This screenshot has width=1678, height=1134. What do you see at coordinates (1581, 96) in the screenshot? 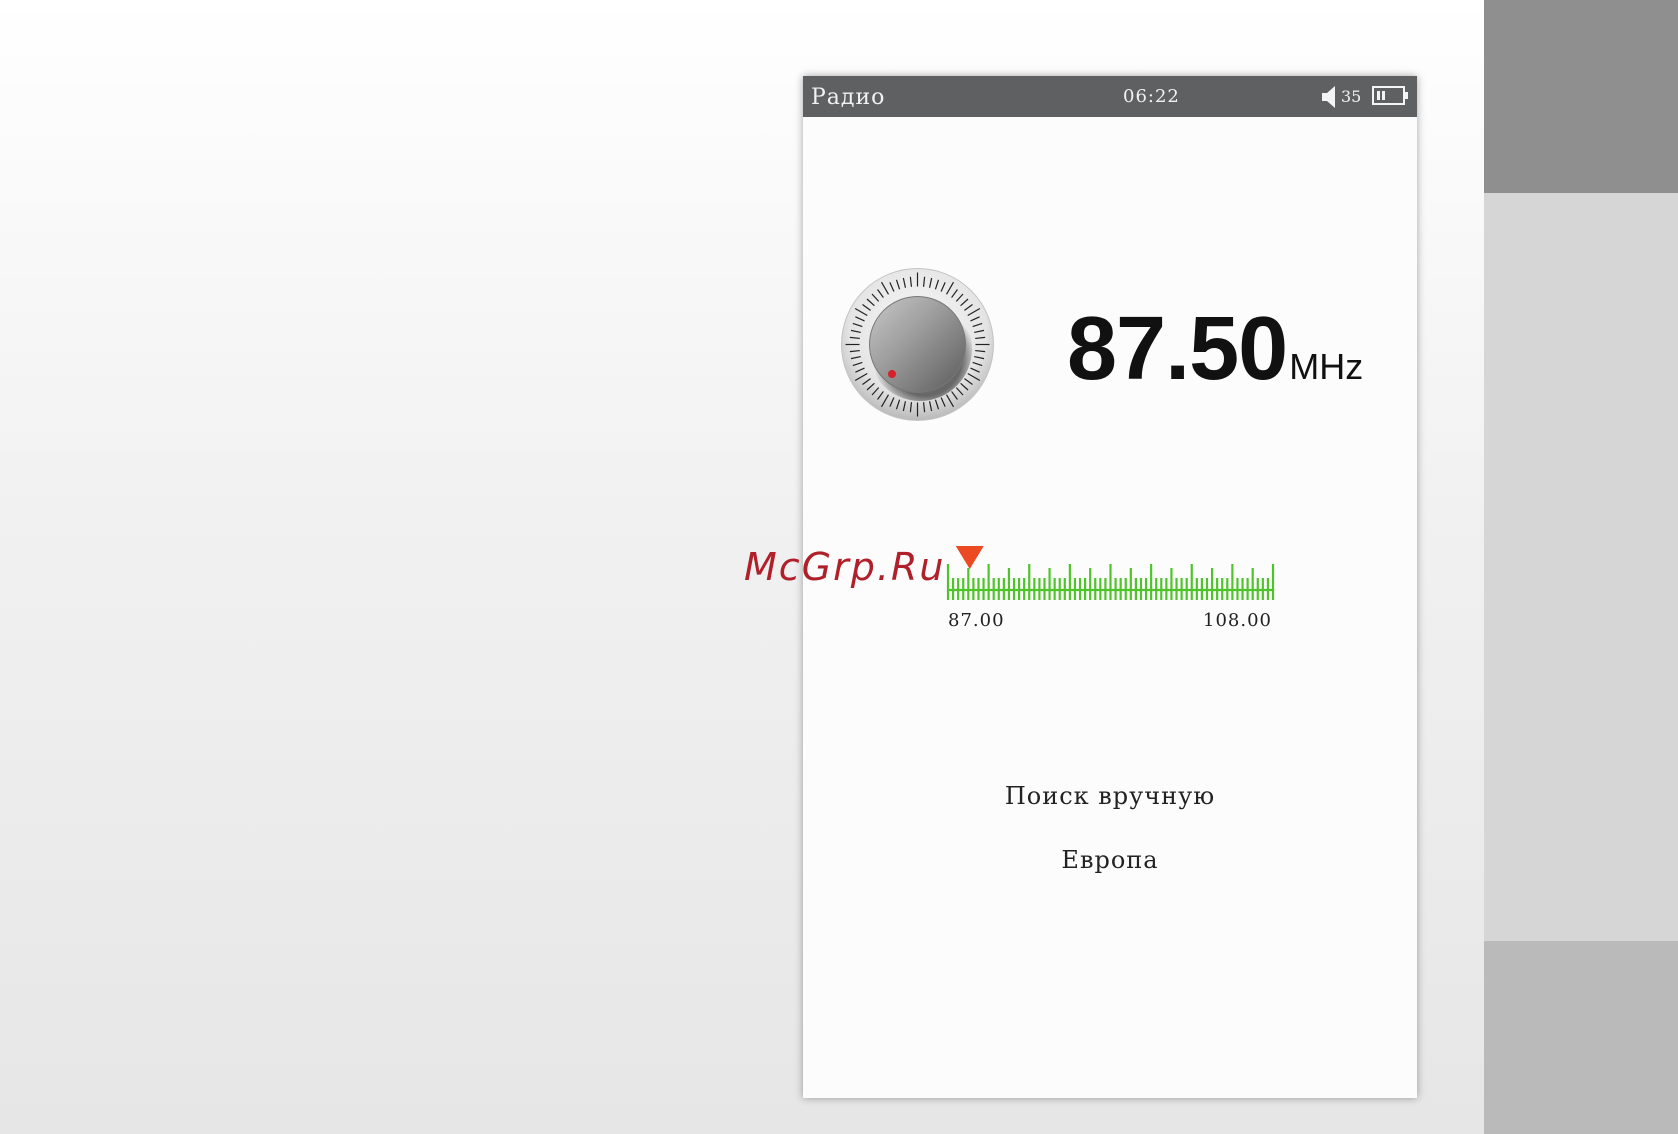
I see `side-panel-top` at bounding box center [1581, 96].